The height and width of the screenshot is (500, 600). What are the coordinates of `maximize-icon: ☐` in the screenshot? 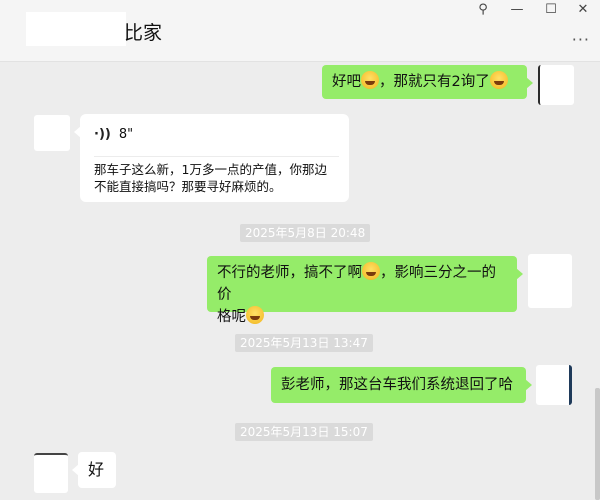 It's located at (551, 9).